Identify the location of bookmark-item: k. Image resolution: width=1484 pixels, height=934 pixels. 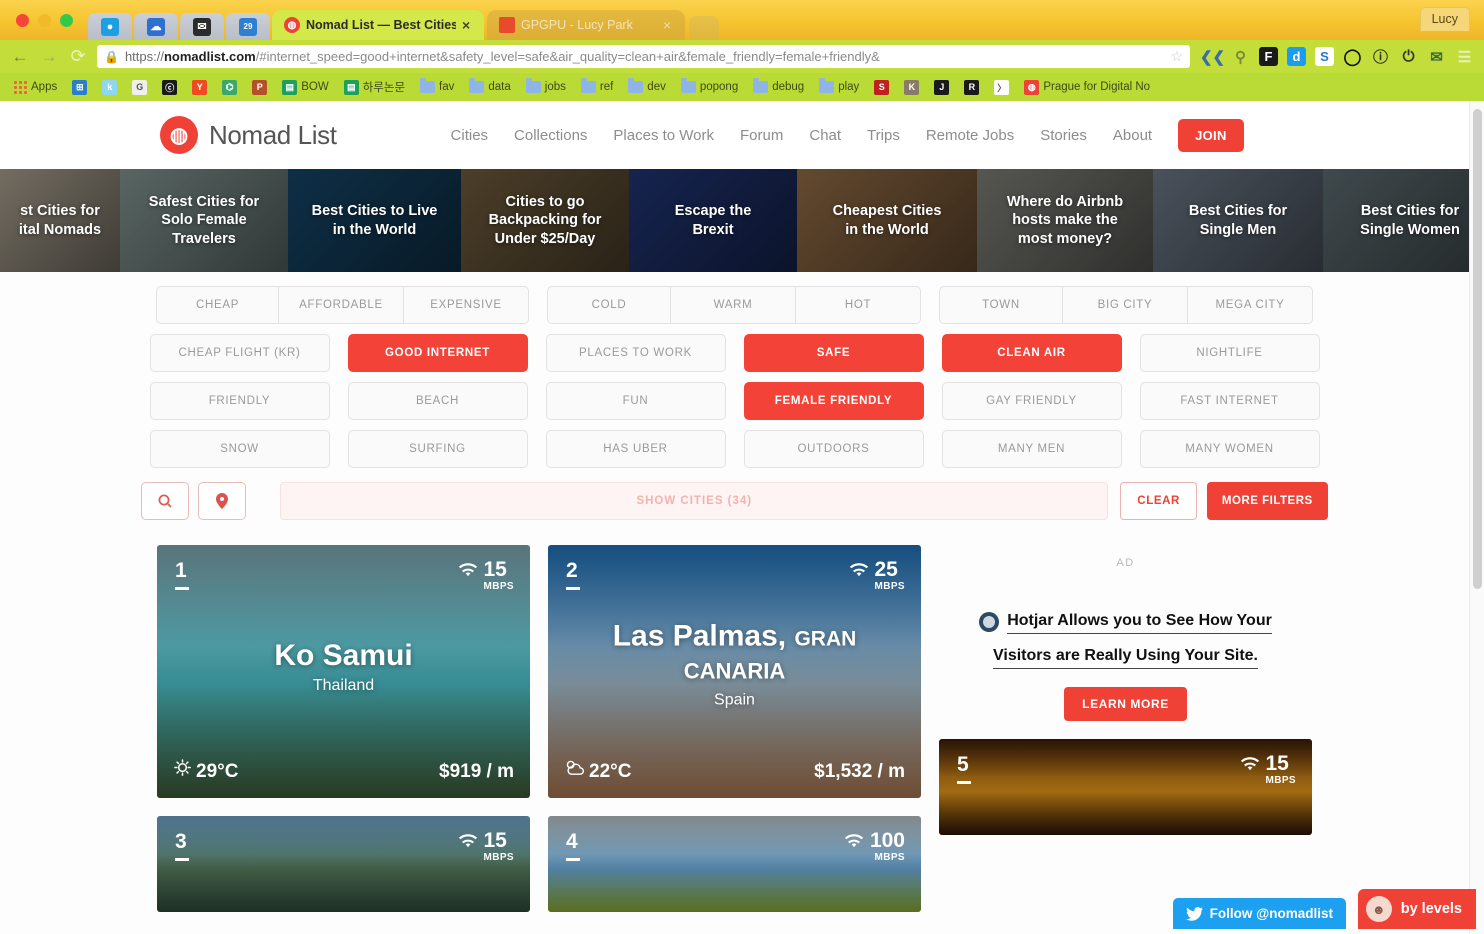
(109, 87).